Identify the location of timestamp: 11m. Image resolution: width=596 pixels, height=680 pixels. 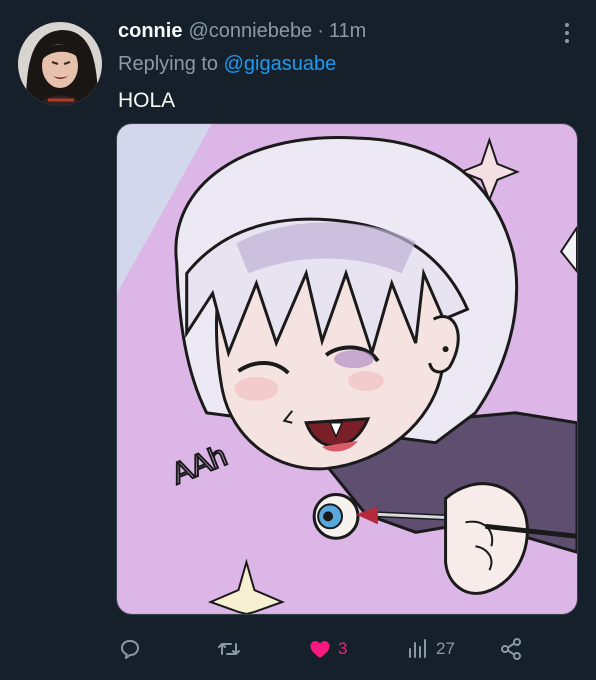
(347, 31).